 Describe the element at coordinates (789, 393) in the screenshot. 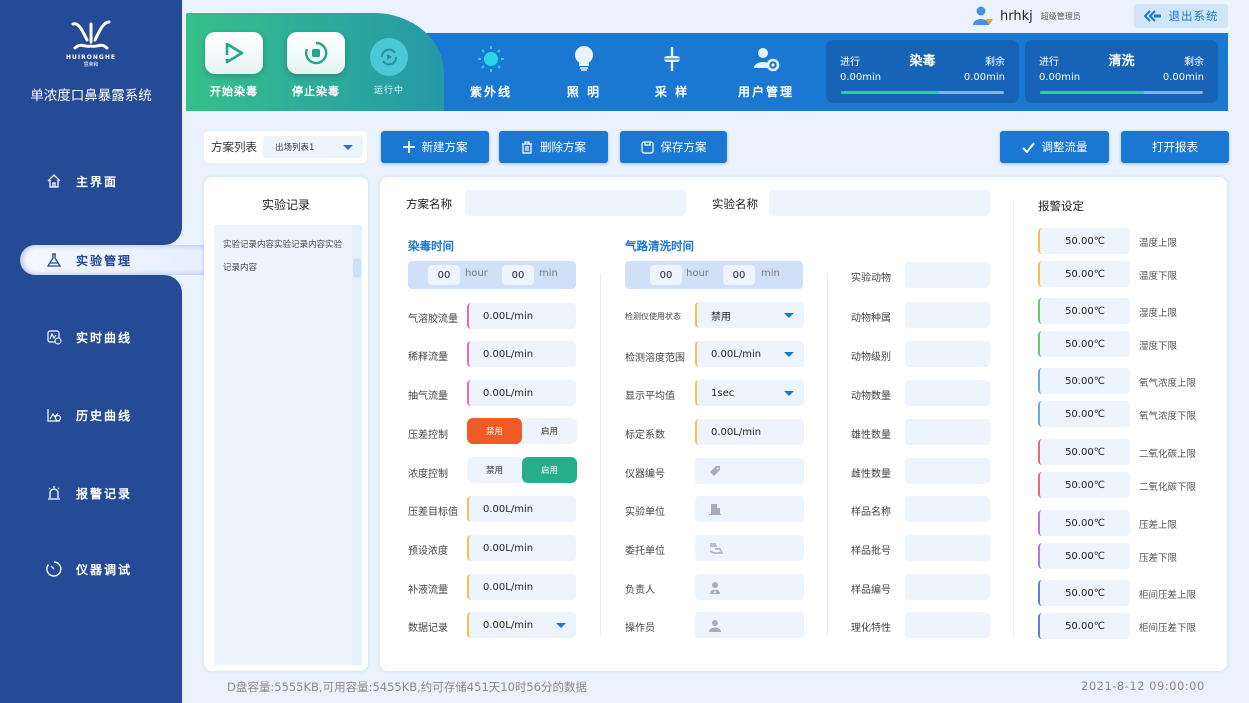

I see `chevron-down-icon` at that location.